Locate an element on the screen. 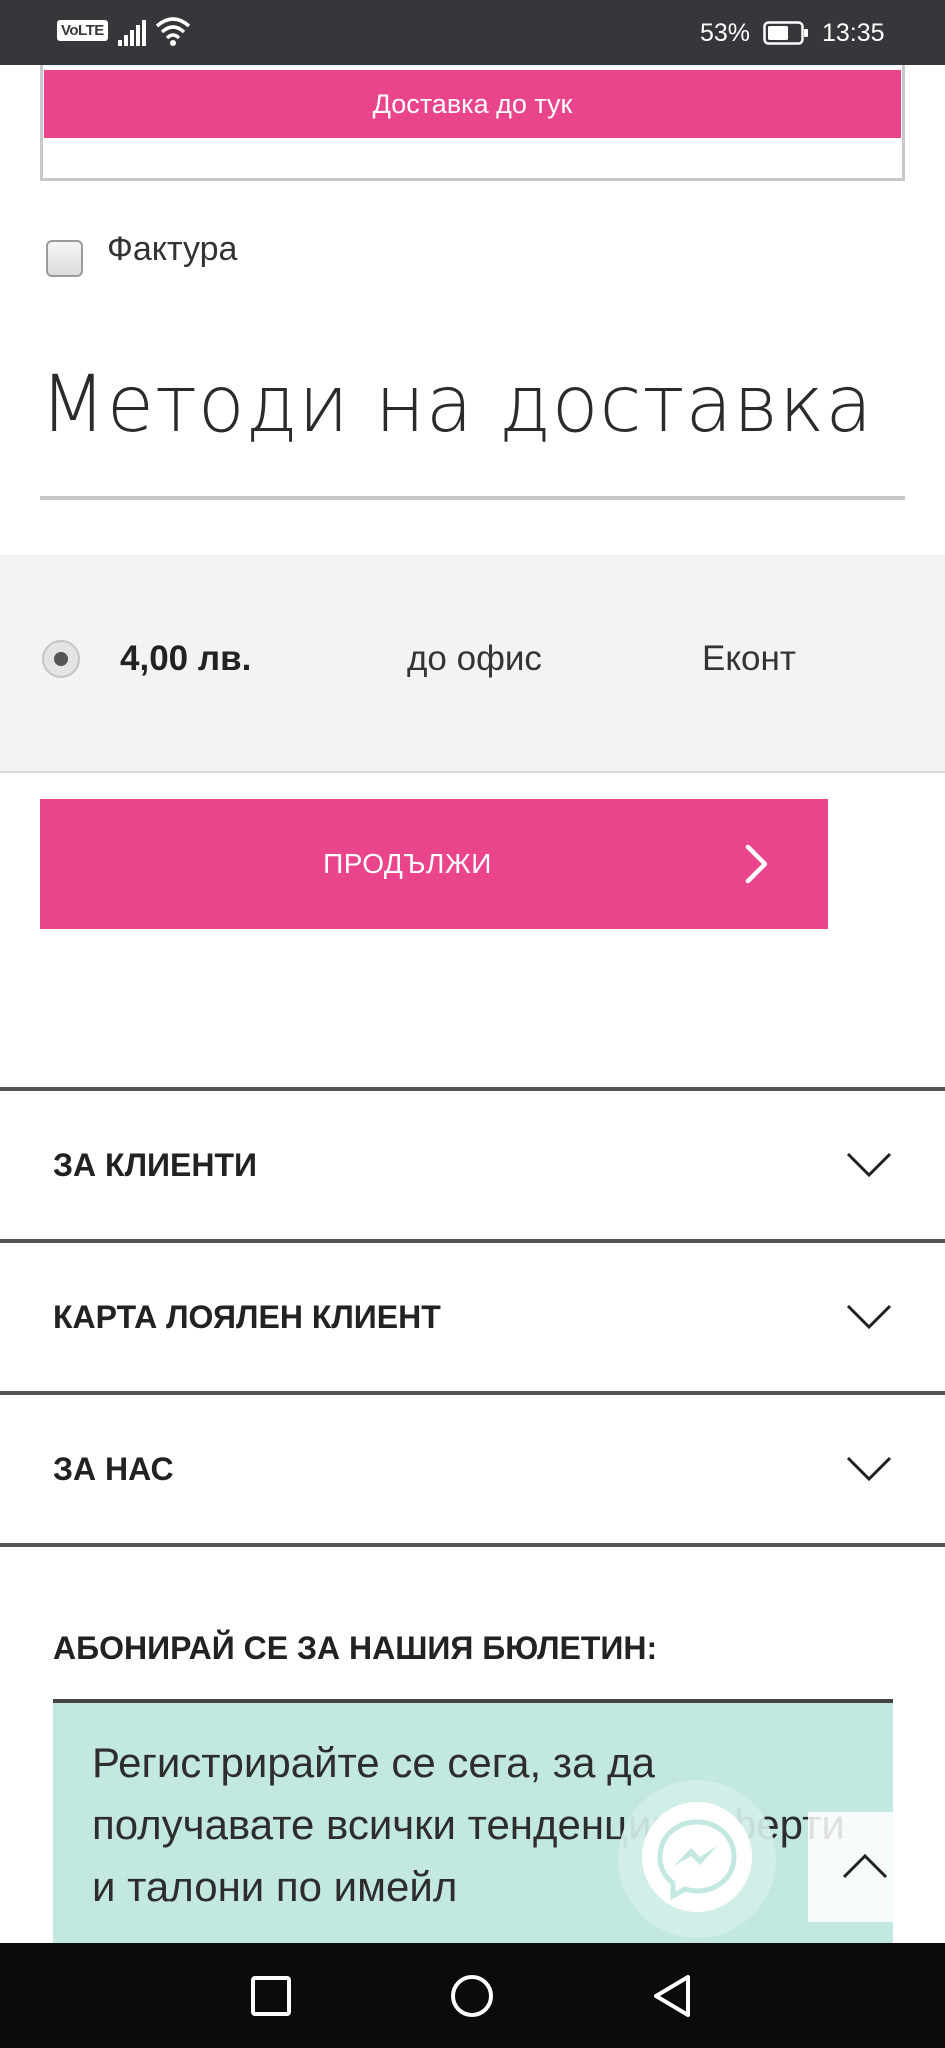  delivery-option-carrier: Еконт is located at coordinates (749, 658).